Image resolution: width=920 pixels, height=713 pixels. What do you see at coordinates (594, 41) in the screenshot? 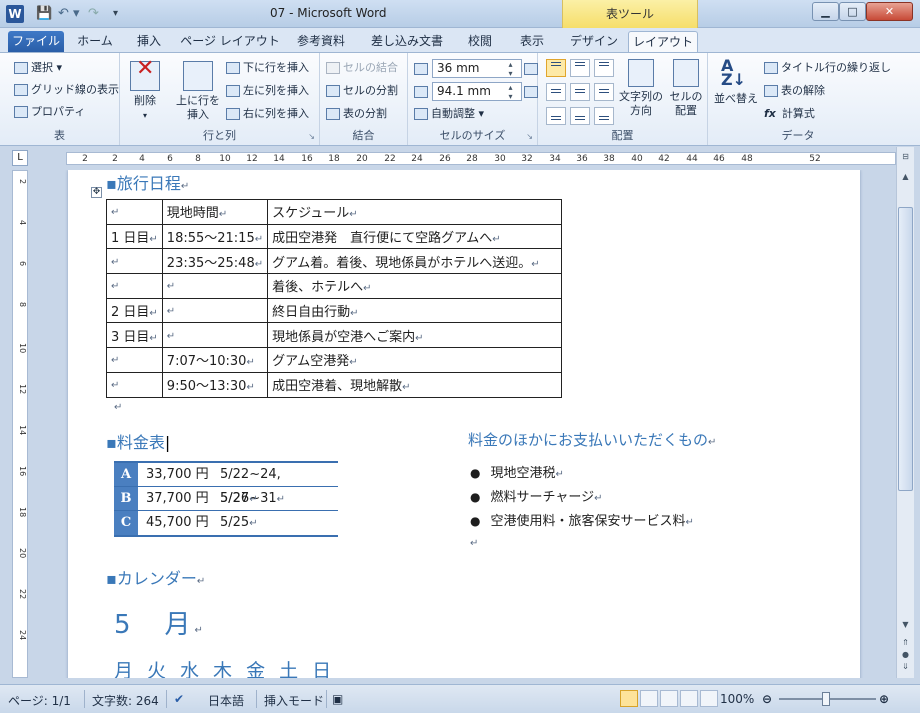
I see `tab-design: デザイン` at bounding box center [594, 41].